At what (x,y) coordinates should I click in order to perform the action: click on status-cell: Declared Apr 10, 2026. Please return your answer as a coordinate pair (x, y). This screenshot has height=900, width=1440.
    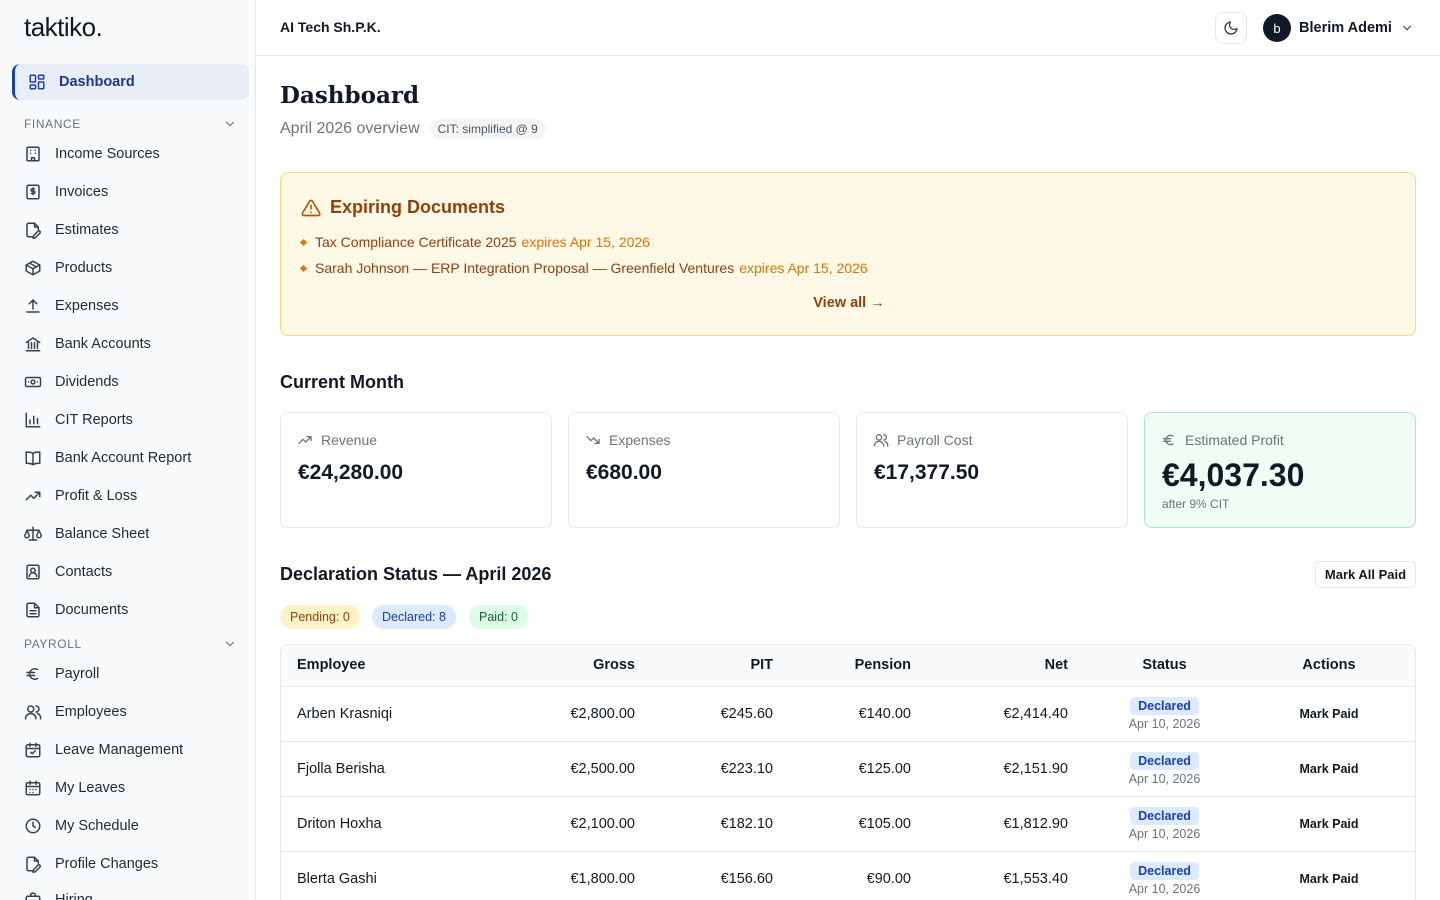
    Looking at the image, I should click on (1164, 714).